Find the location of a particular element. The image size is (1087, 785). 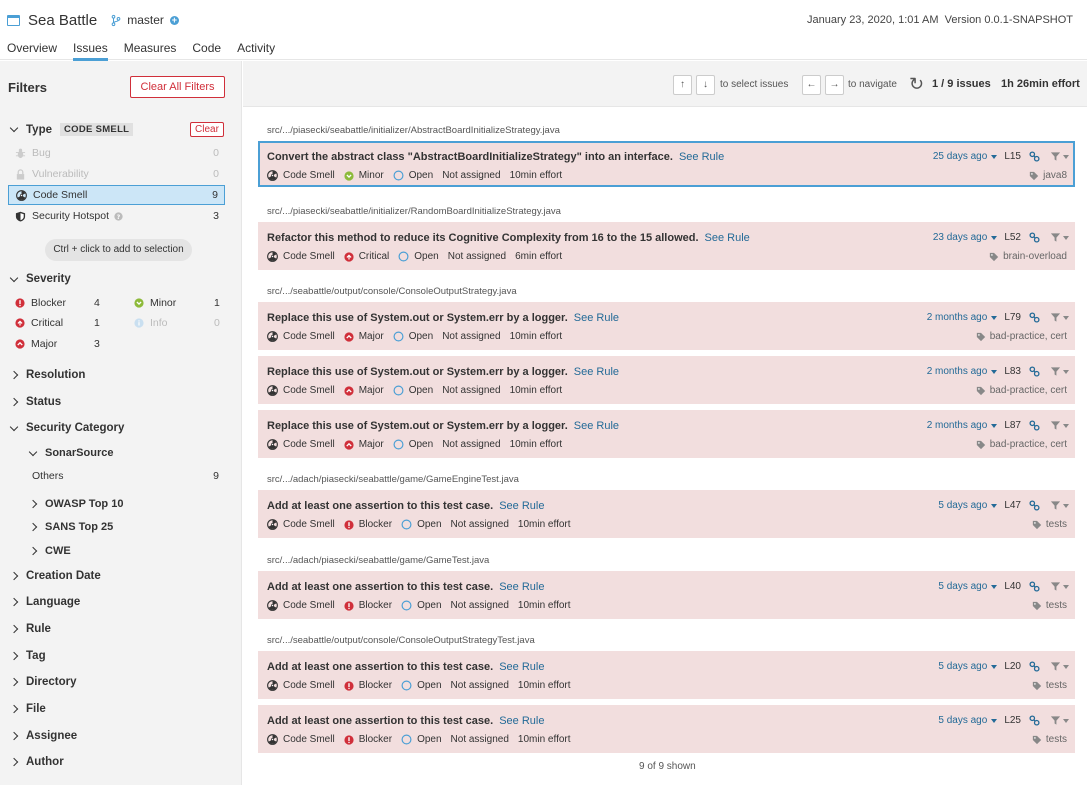

issue-age: 25 days ago is located at coordinates (960, 156).